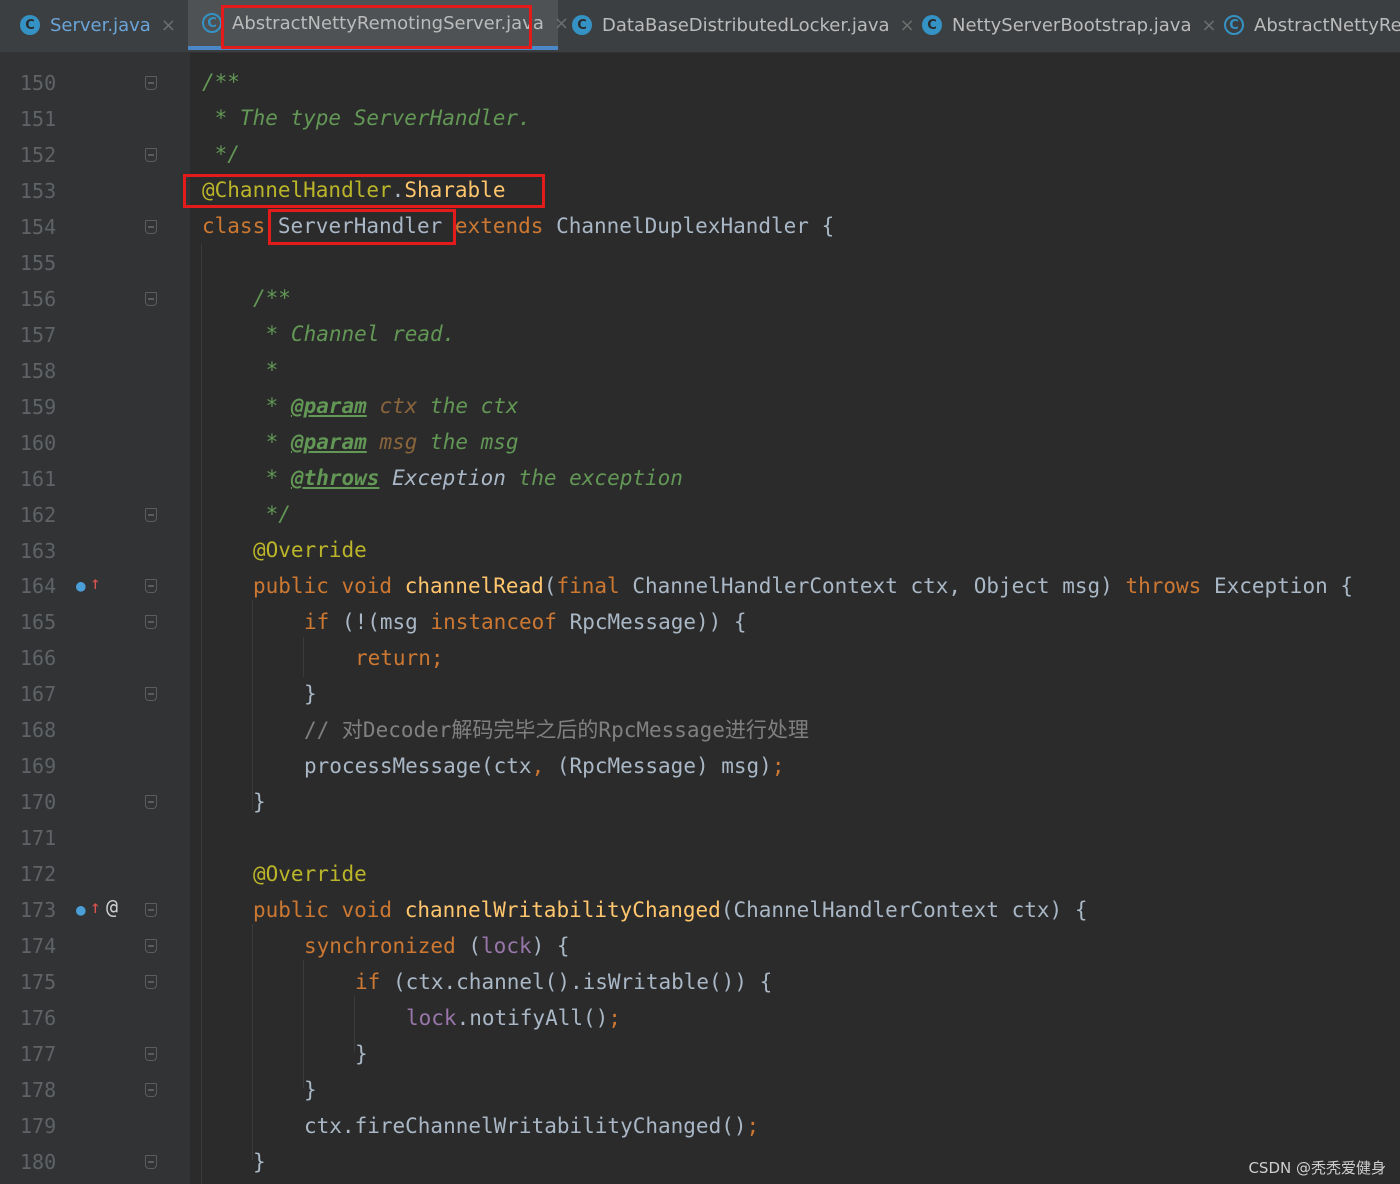 The width and height of the screenshot is (1400, 1184). What do you see at coordinates (272, 514) in the screenshot?
I see `code-line-162: */` at bounding box center [272, 514].